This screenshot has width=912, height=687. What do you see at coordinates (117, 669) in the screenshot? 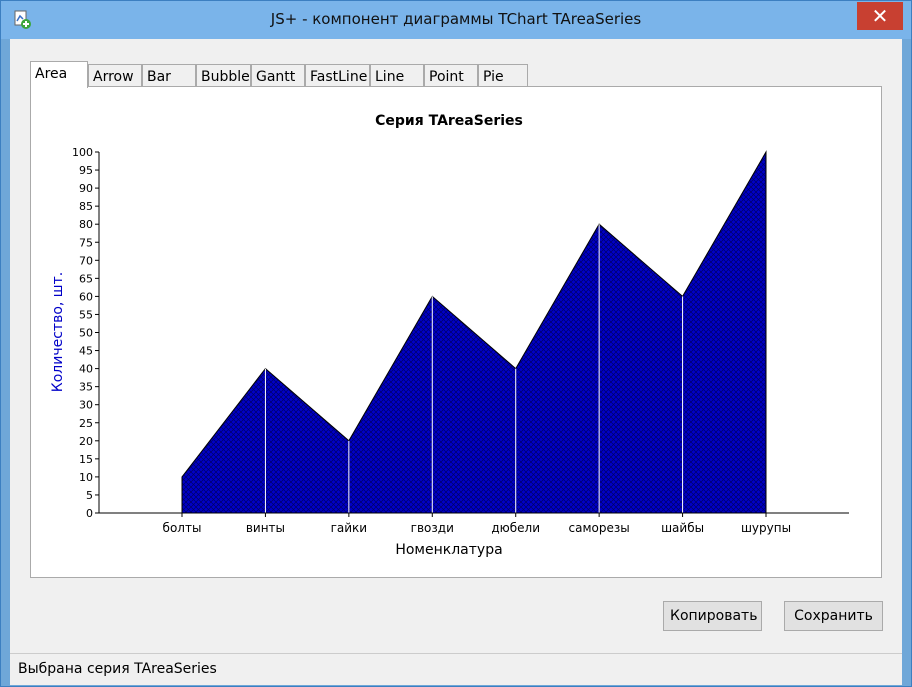
I see `status-text: Выбрана серия TAreaSeries` at bounding box center [117, 669].